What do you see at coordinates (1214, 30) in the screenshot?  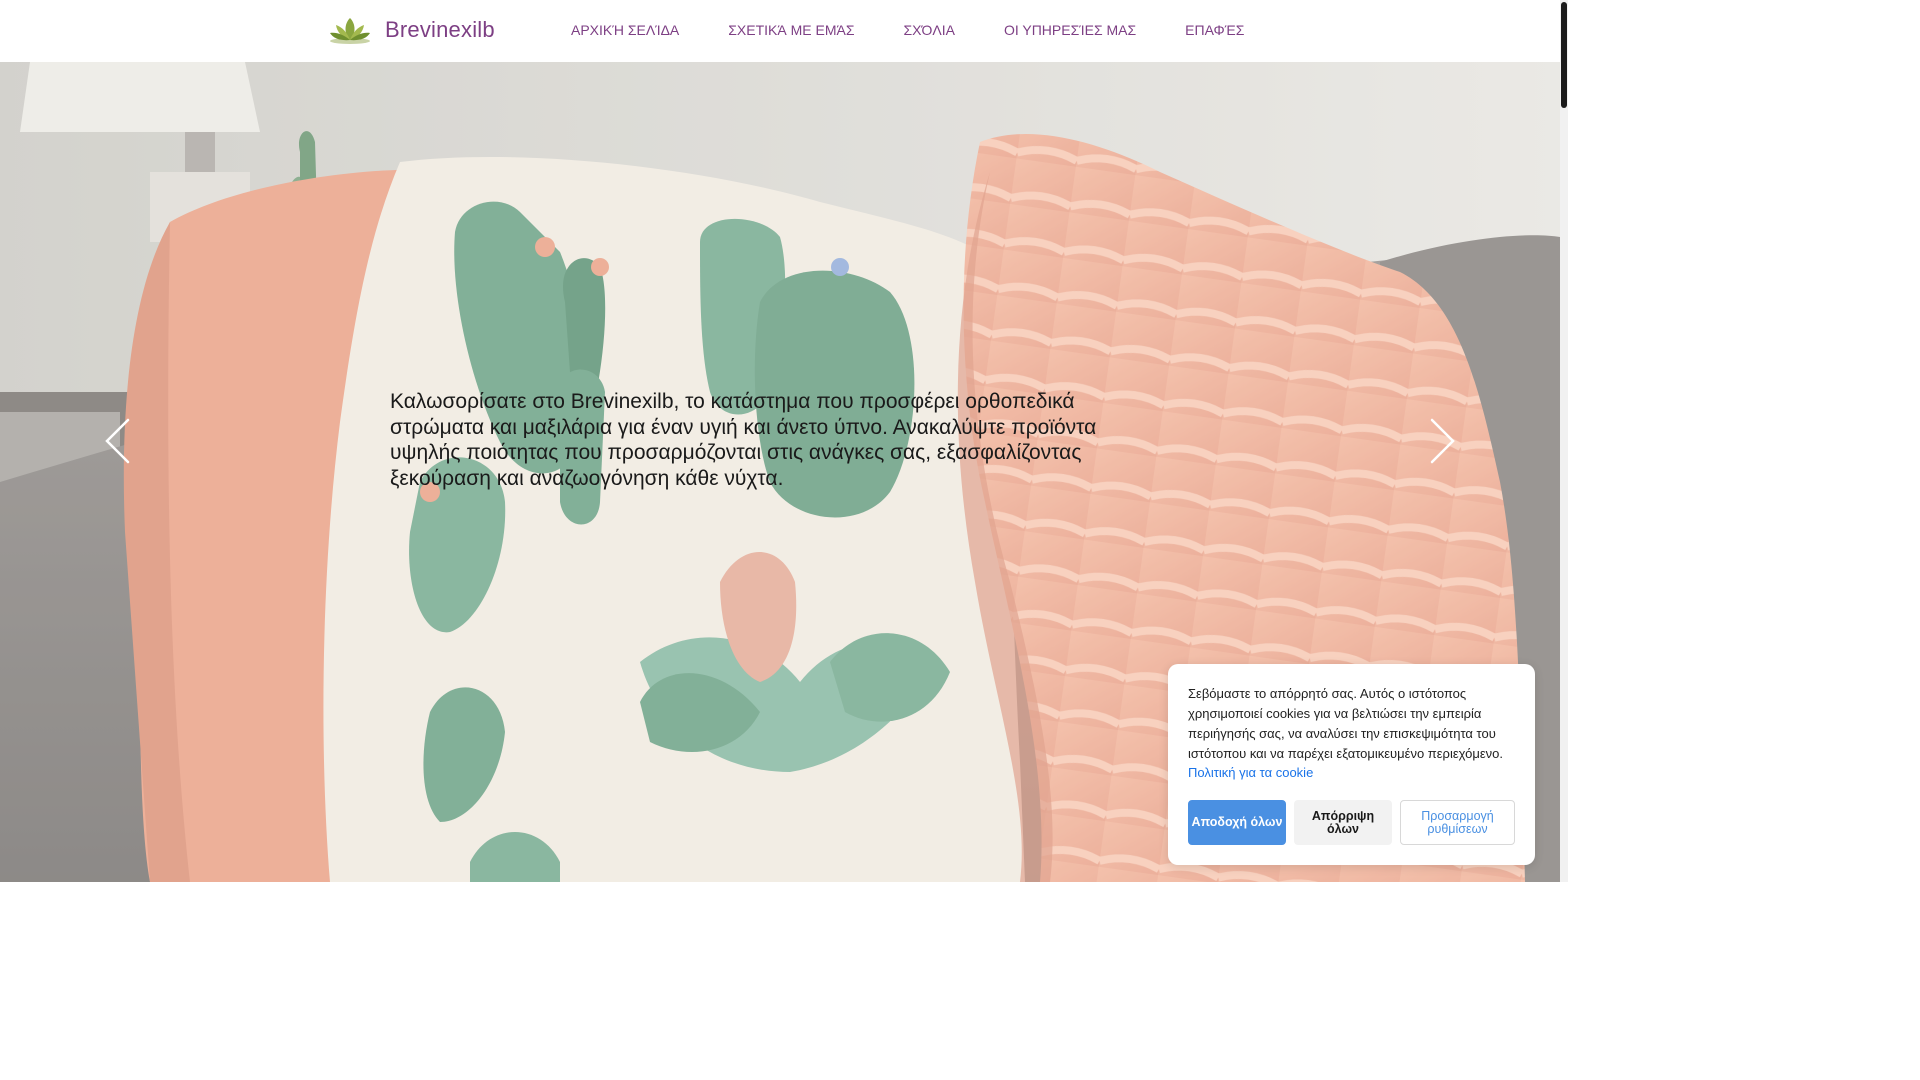 I see `nav-contact: ΕΠΑΦΈΣ` at bounding box center [1214, 30].